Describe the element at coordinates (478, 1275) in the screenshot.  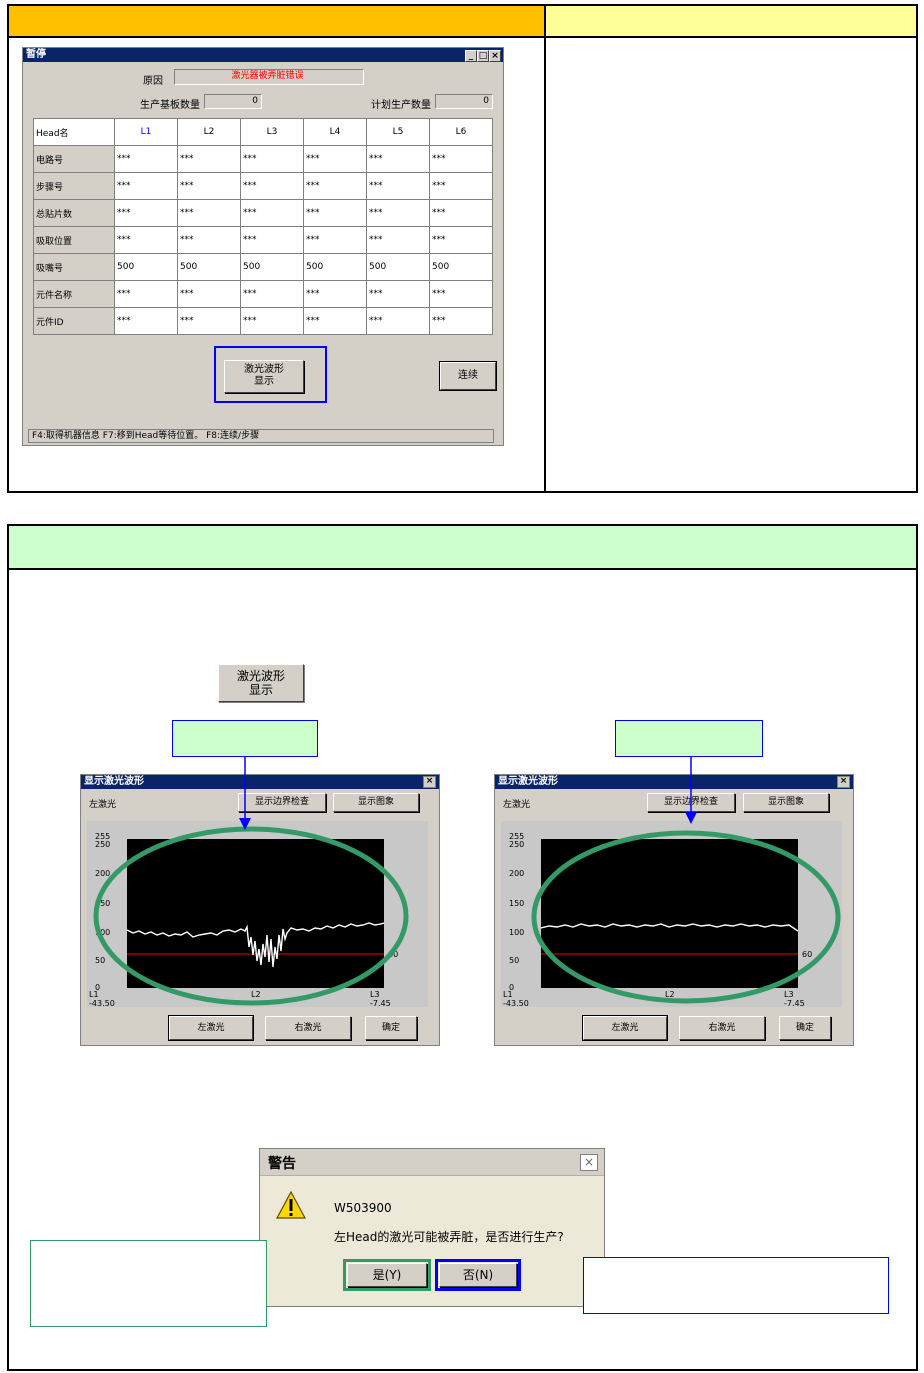
I see `no-button: 否(N)` at that location.